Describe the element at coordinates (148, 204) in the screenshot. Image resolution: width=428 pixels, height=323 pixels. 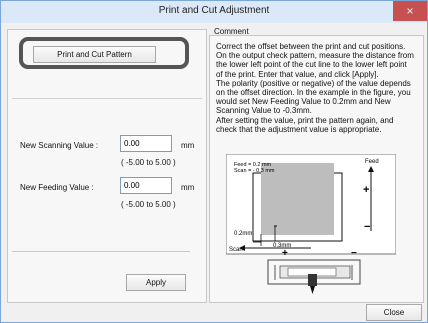
I see `feed-range-label: ( -5.00 to 5.00 )` at that location.